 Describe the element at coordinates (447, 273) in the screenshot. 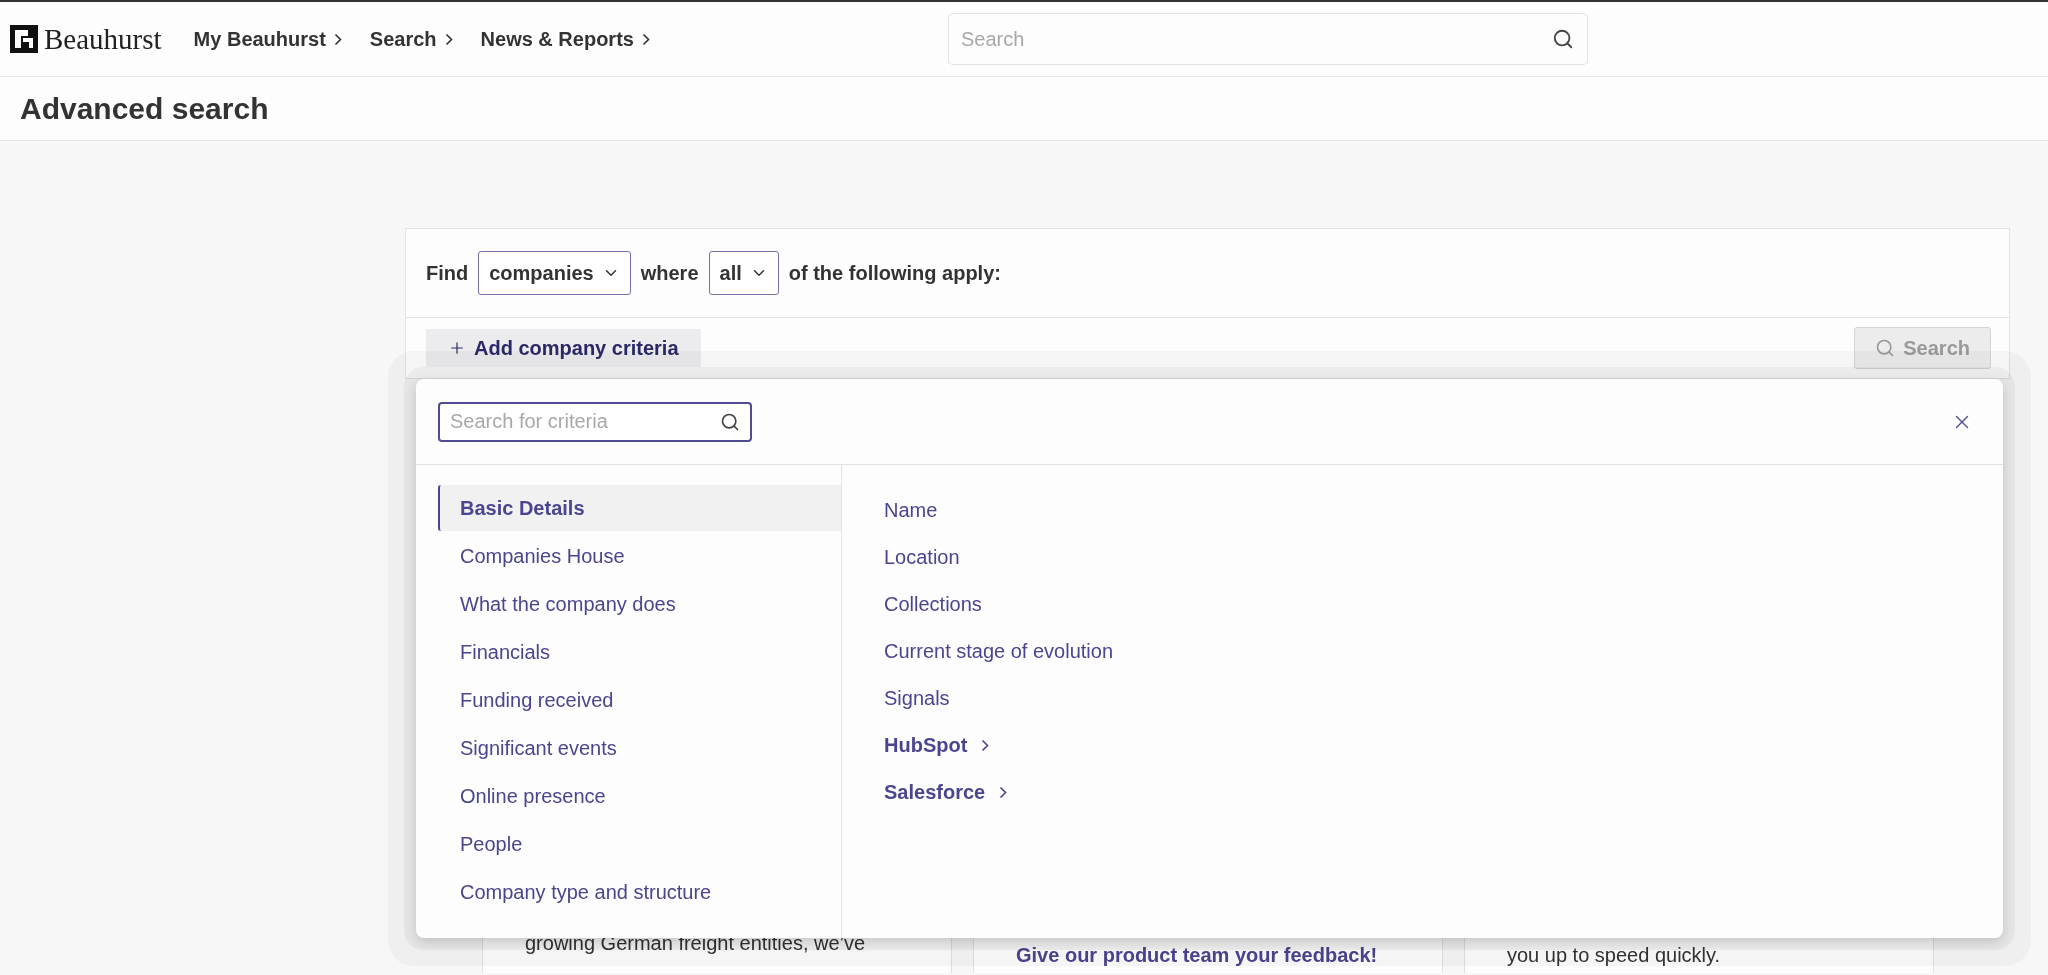

I see `find-label: Find` at that location.